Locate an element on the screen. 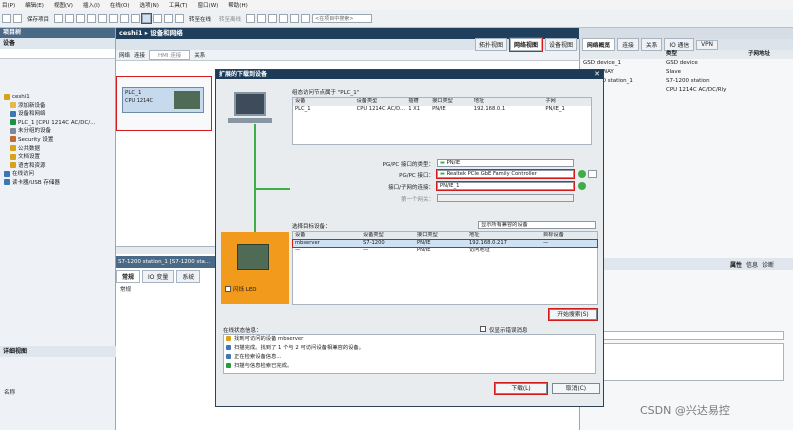 This screenshot has height=430, width=793. menu-item: 编辑(E) is located at coordinates (34, 5).